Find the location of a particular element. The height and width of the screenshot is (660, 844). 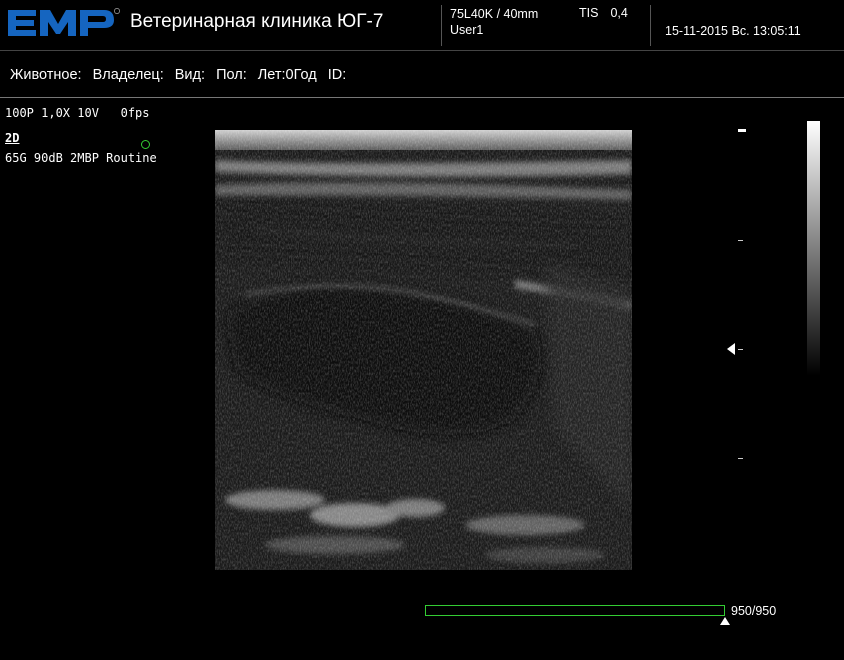

depth-scale-top is located at coordinates (742, 130).